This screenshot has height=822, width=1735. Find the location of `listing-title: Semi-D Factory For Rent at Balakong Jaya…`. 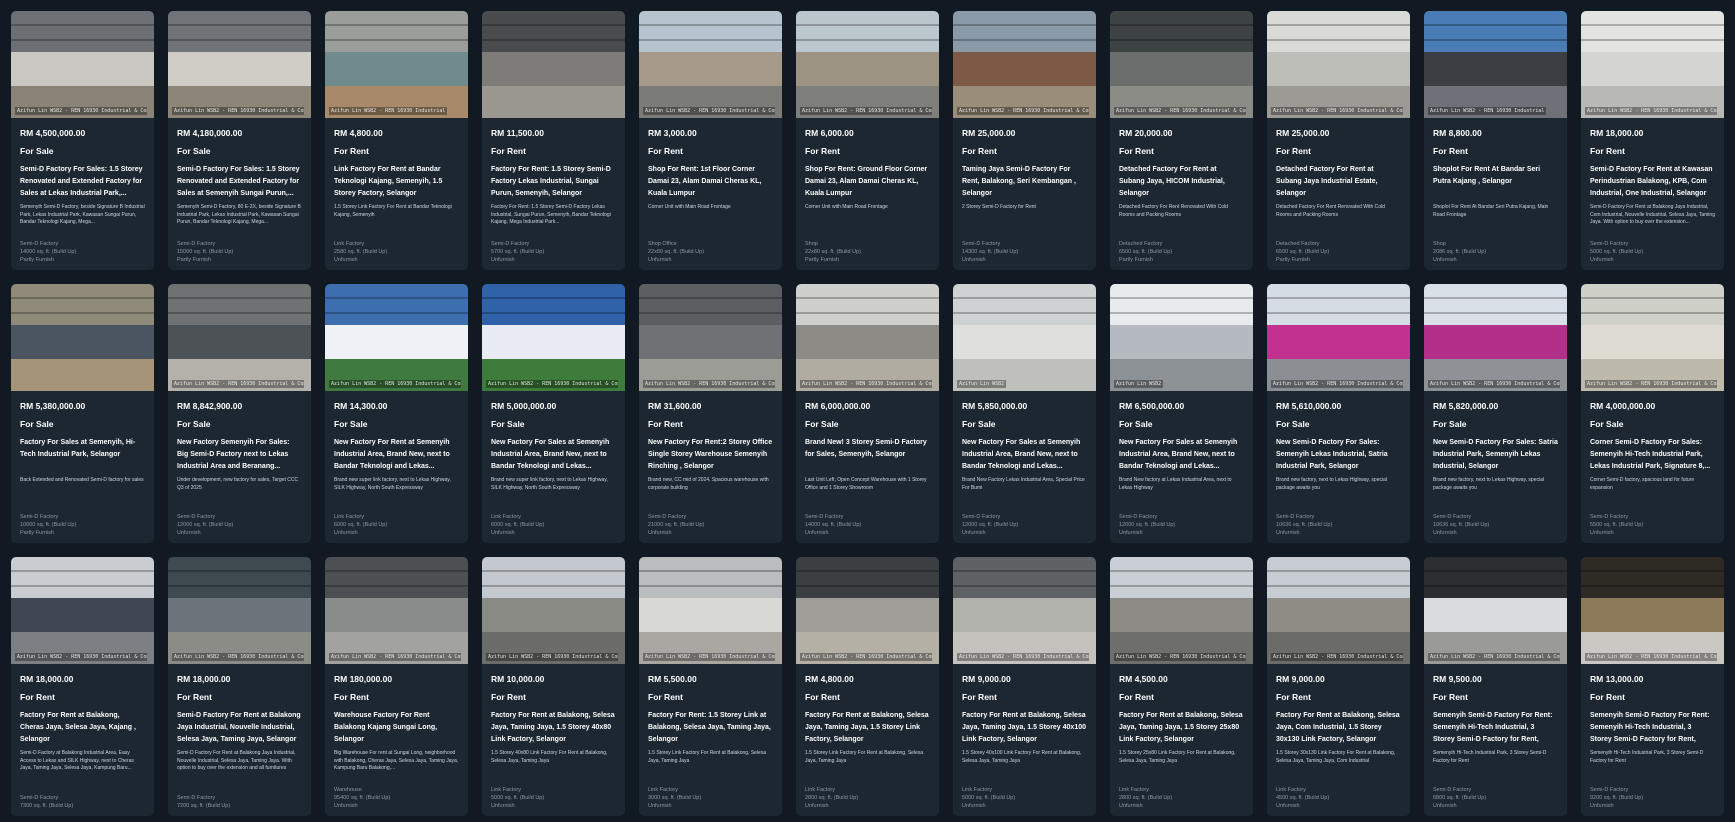

listing-title: Semi-D Factory For Rent at Balakong Jaya… is located at coordinates (239, 728).